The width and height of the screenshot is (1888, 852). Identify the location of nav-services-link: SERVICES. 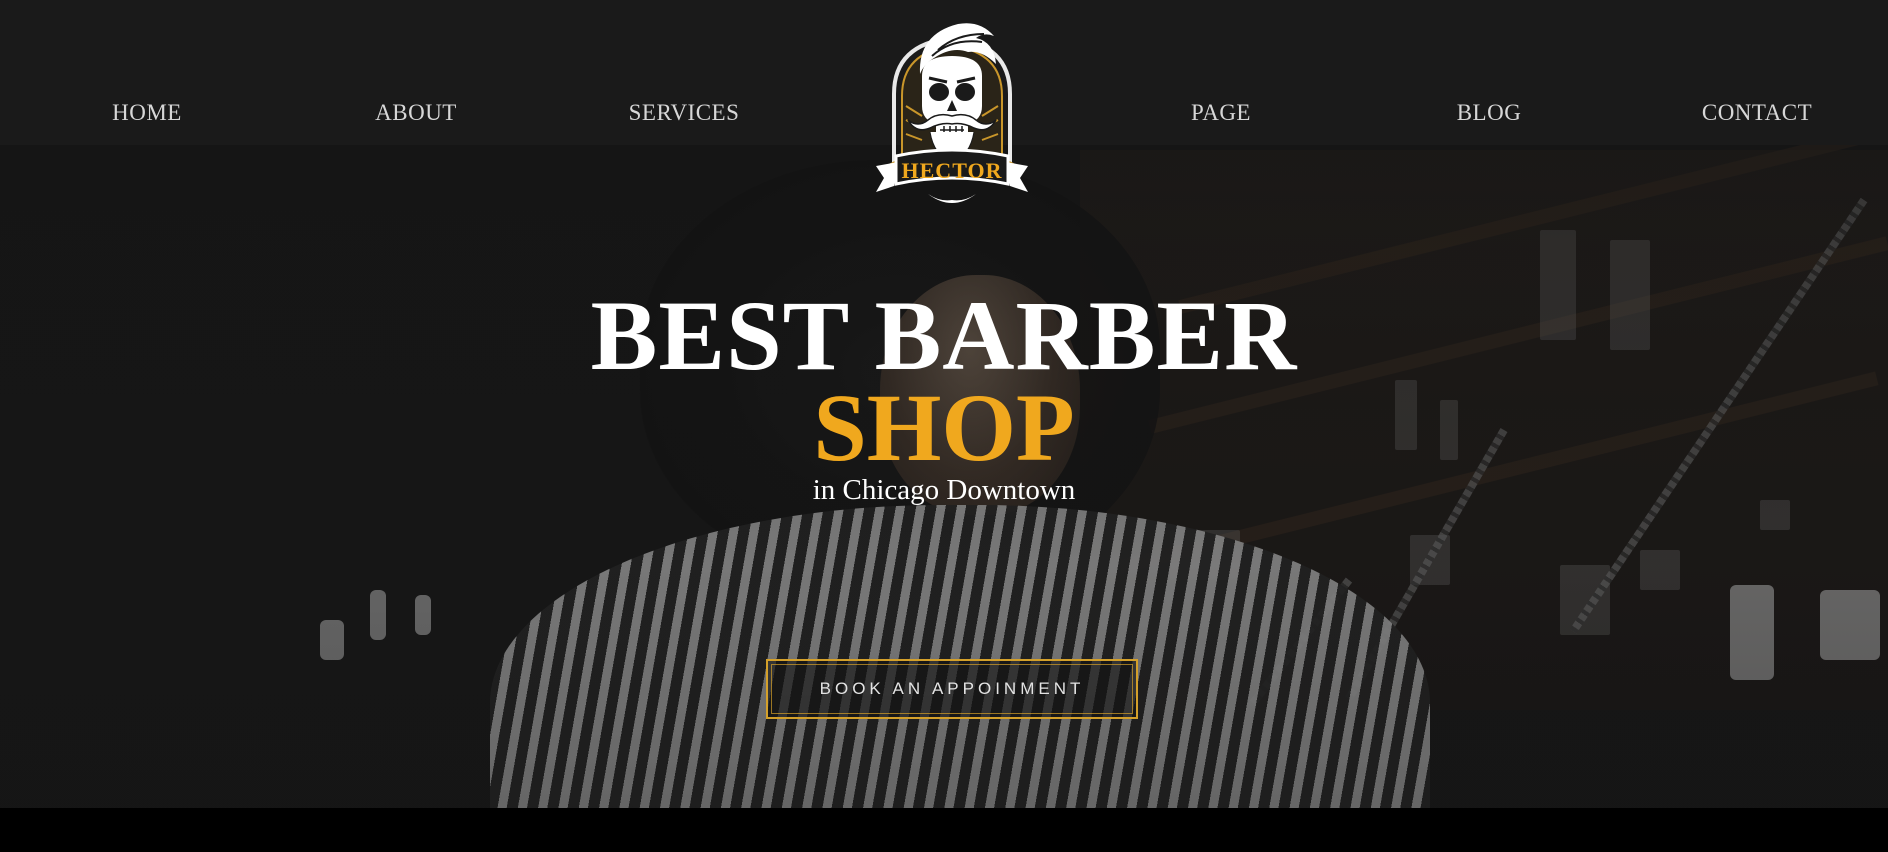
(684, 113).